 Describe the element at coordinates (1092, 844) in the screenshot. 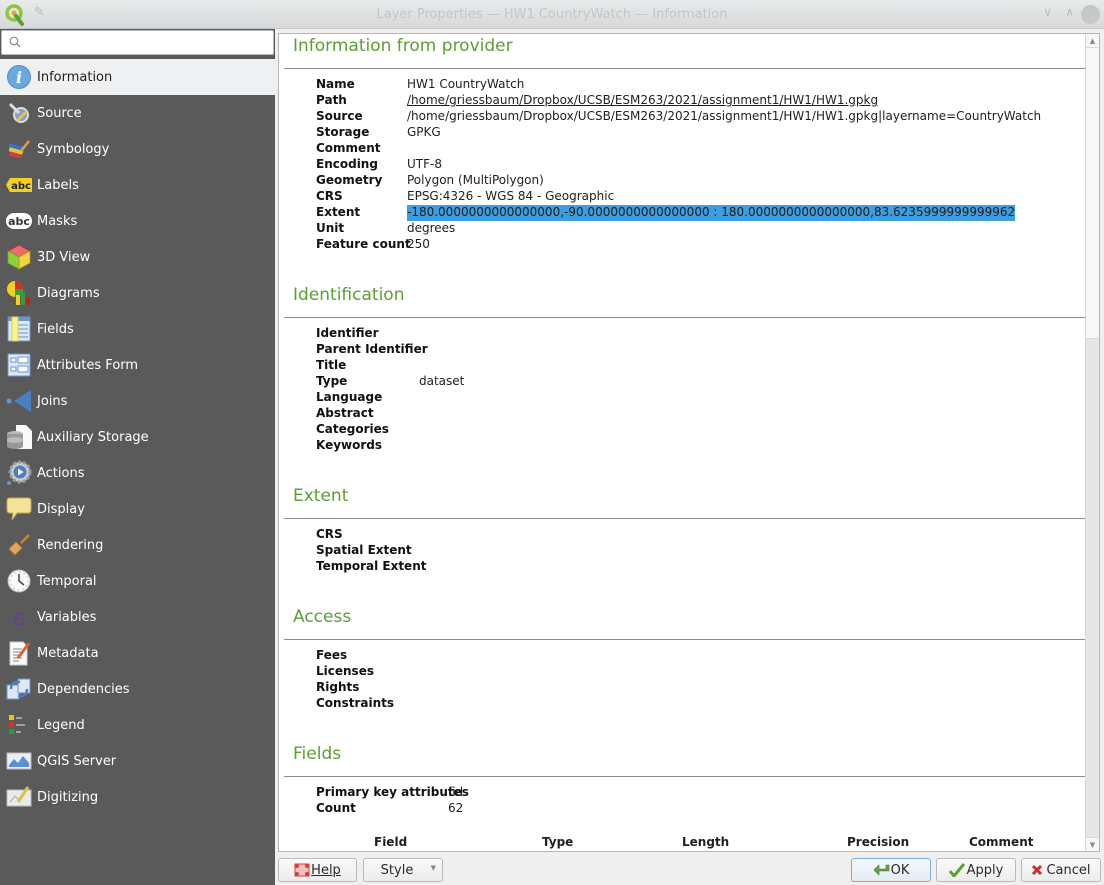

I see `scroll-down-arrow-icon: ▼` at that location.